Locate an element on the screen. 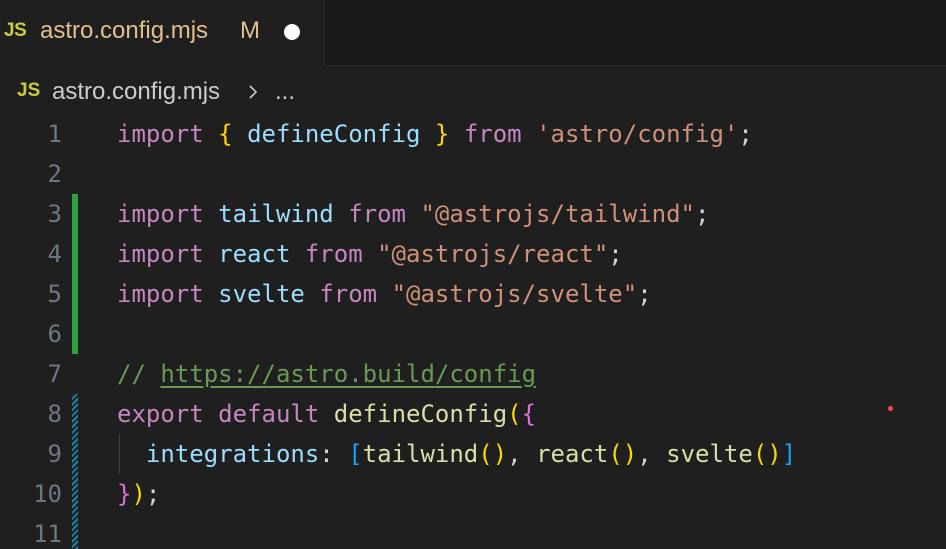  line-number: 6 is located at coordinates (54, 334).